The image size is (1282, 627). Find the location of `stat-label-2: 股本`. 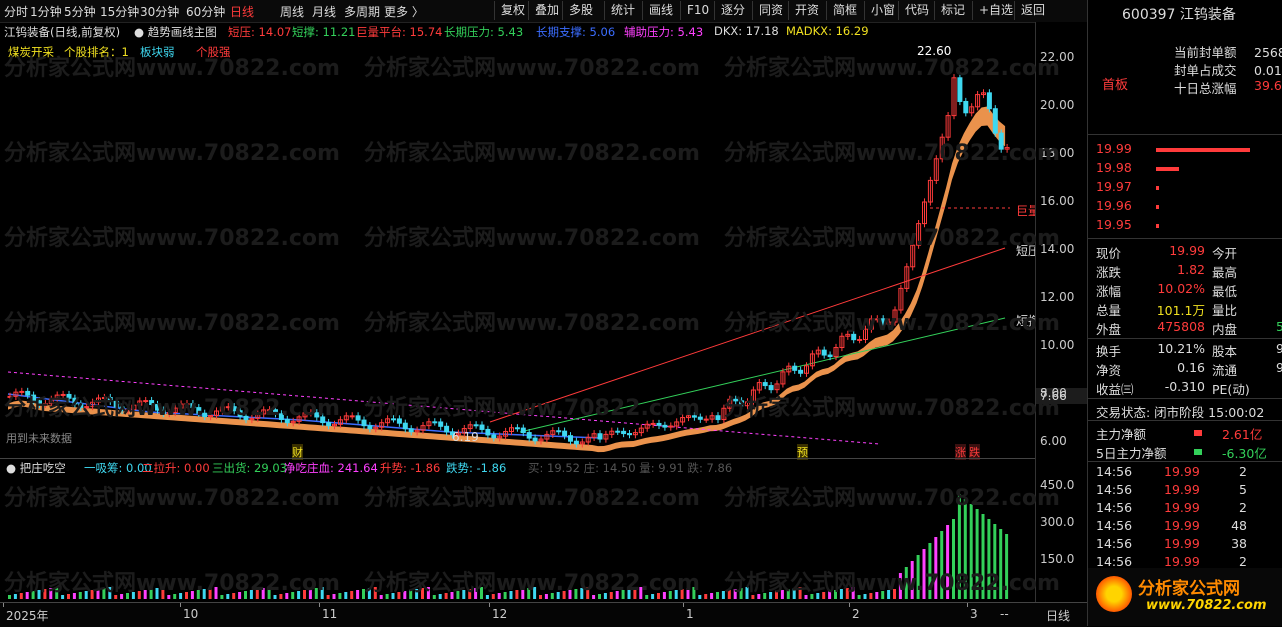

stat-label-2: 股本 is located at coordinates (1225, 351).